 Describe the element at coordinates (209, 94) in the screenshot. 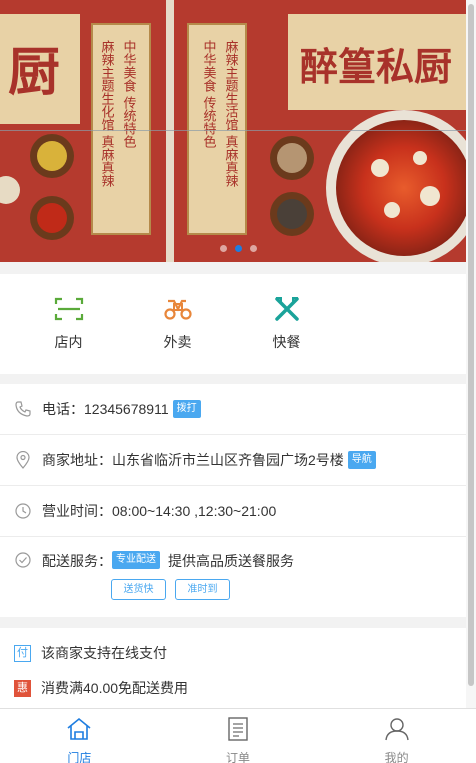

I see `right-scroll-col1: 中华美食 传统特色` at that location.